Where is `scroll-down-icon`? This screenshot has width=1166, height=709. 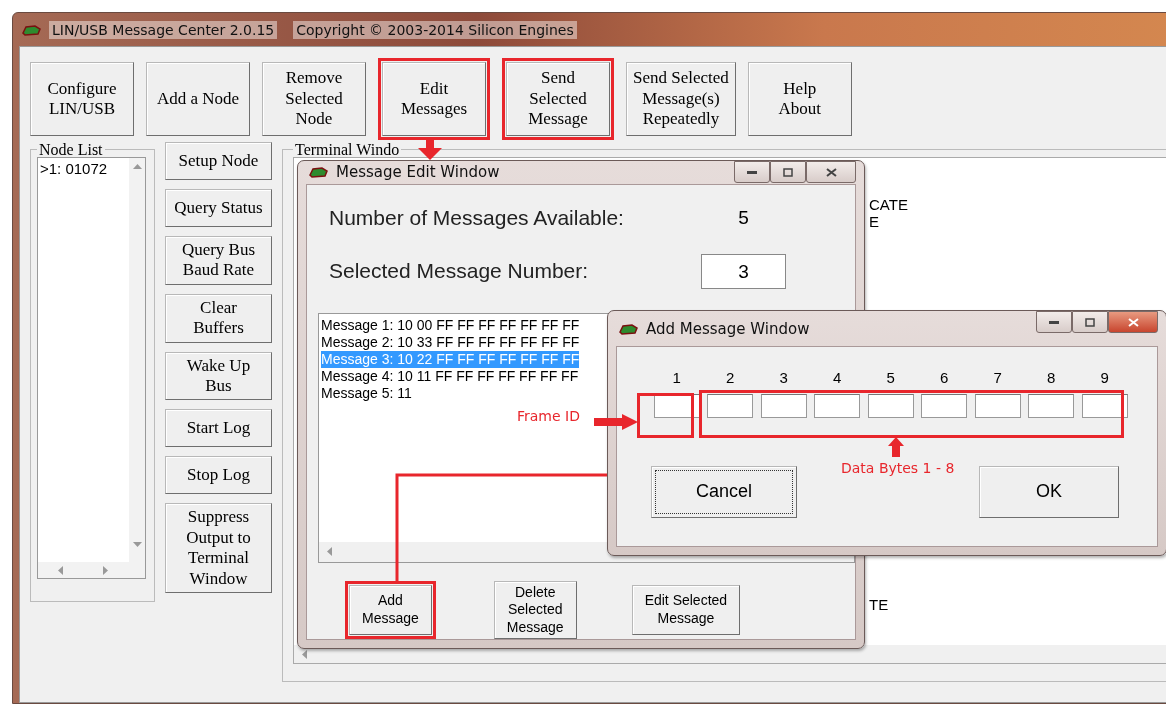 scroll-down-icon is located at coordinates (137, 545).